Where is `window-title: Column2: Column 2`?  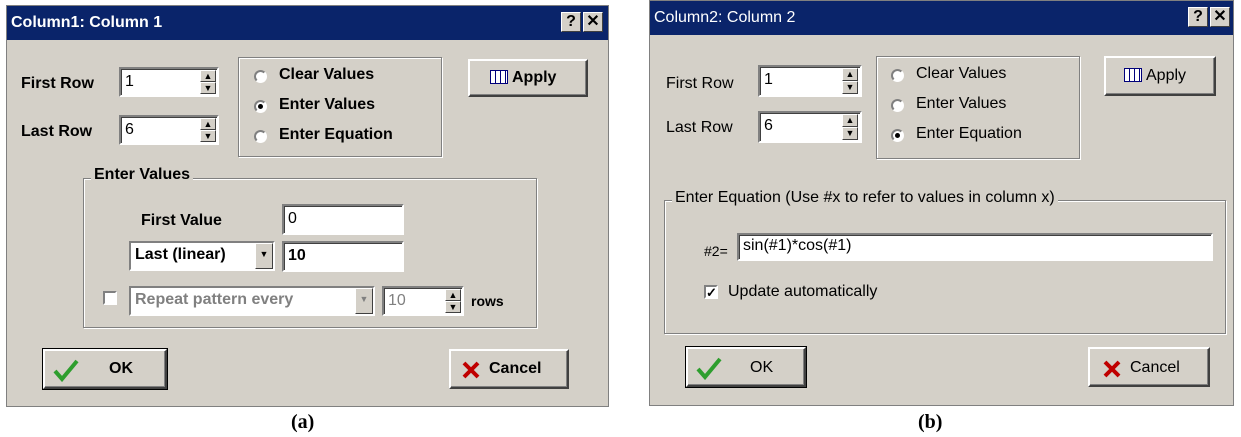
window-title: Column2: Column 2 is located at coordinates (725, 17).